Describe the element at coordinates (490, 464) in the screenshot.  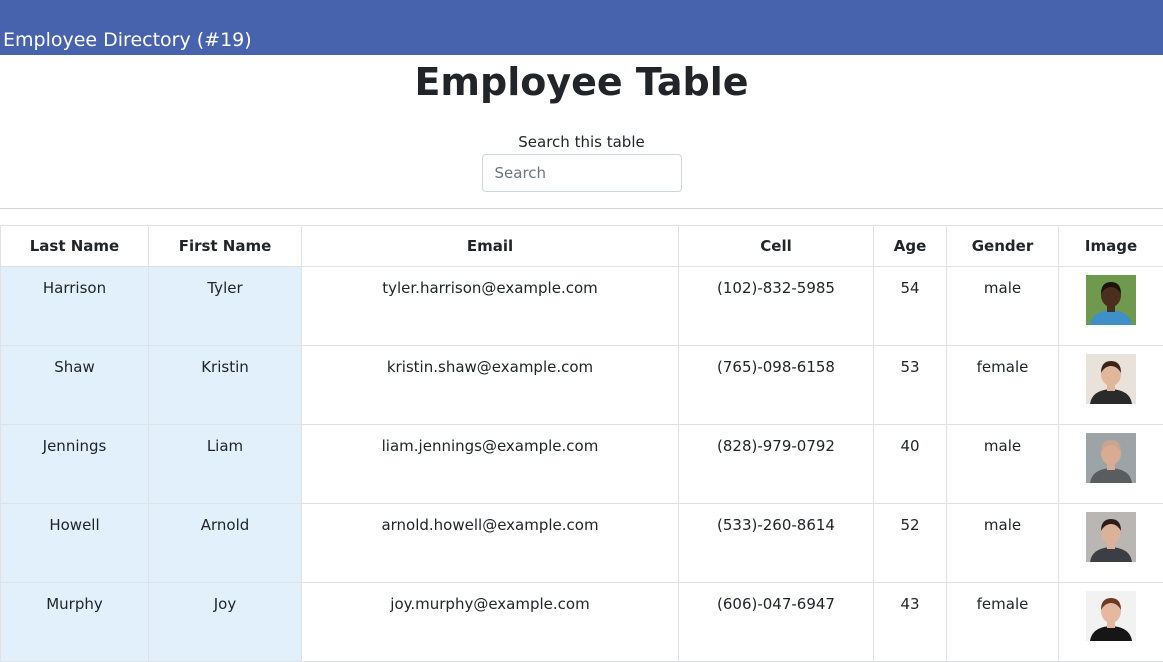
I see `cell-email: liam.jennings@example.com` at that location.